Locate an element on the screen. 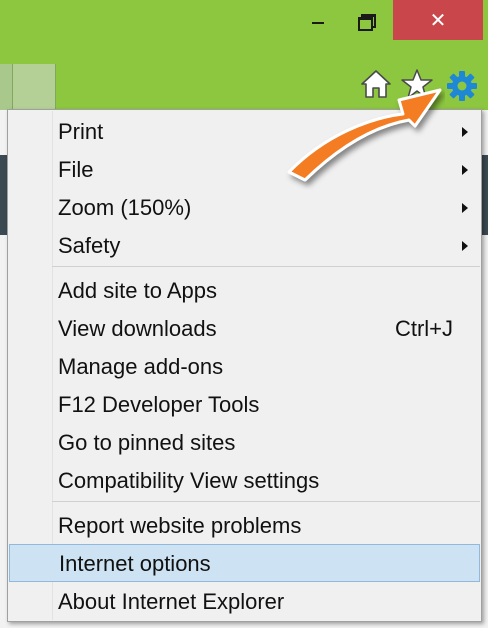  menu-item-label: Print is located at coordinates (81, 131).